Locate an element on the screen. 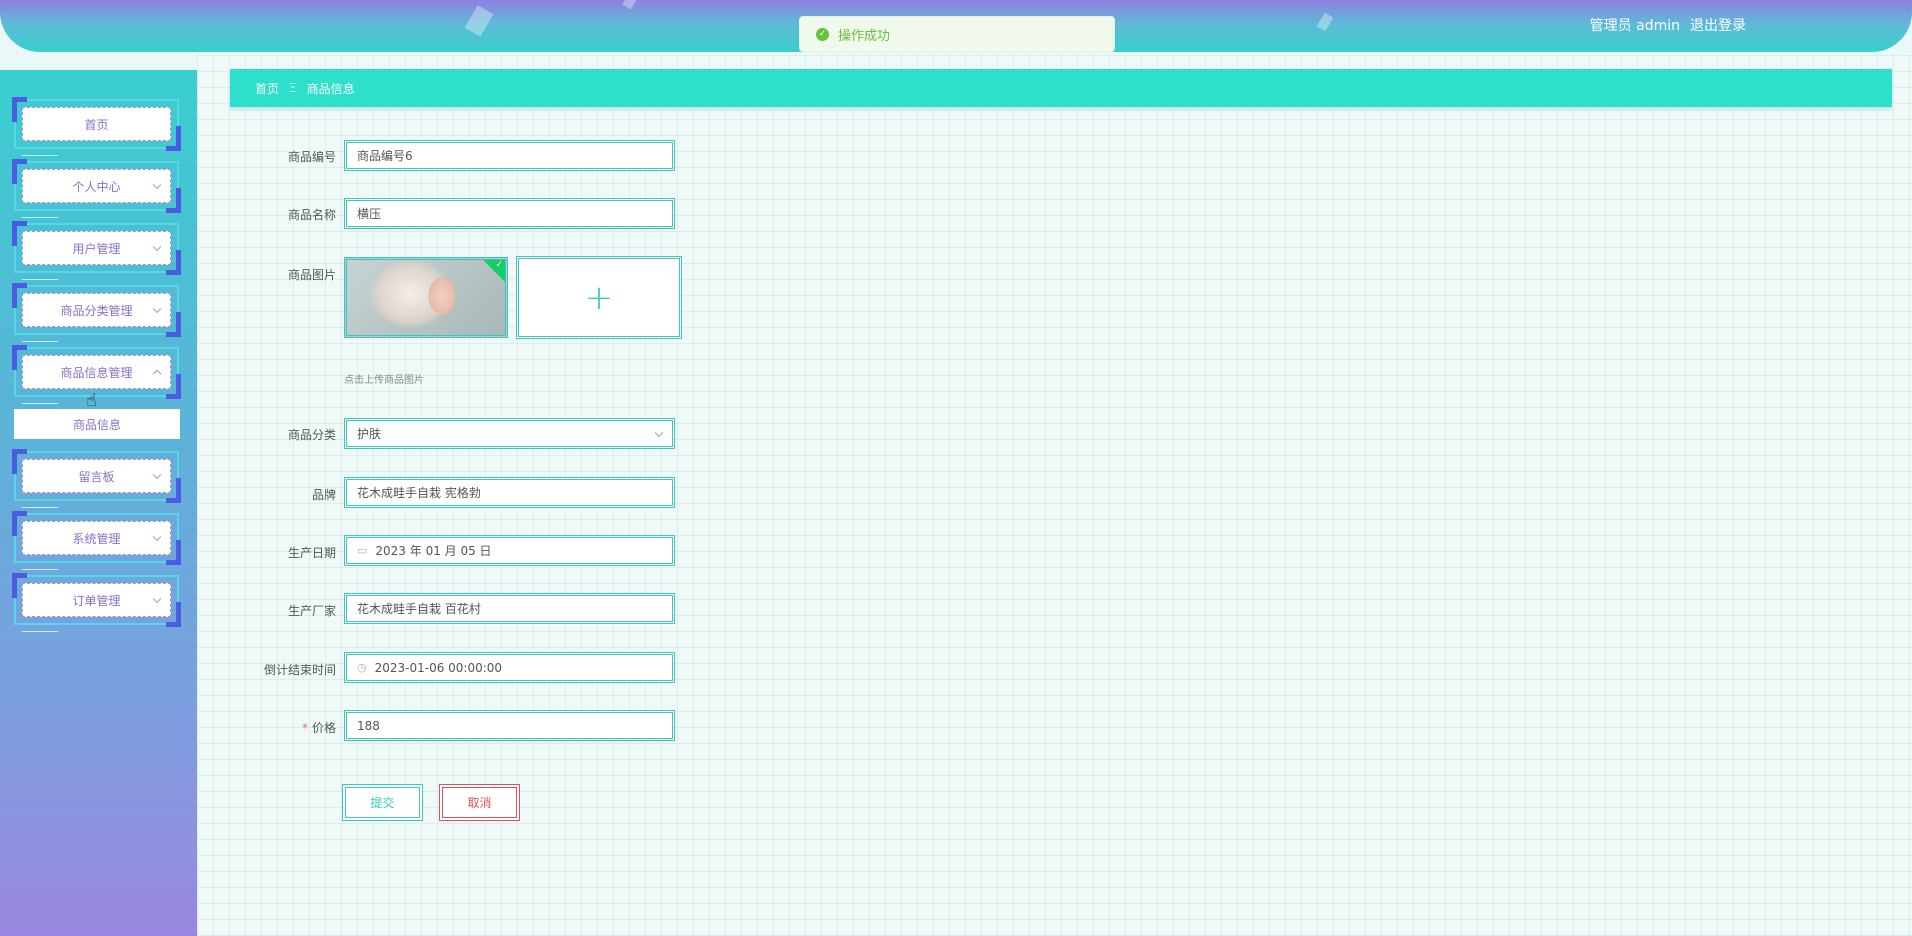 This screenshot has width=1912, height=936. clock-icon: ◷ is located at coordinates (362, 667).